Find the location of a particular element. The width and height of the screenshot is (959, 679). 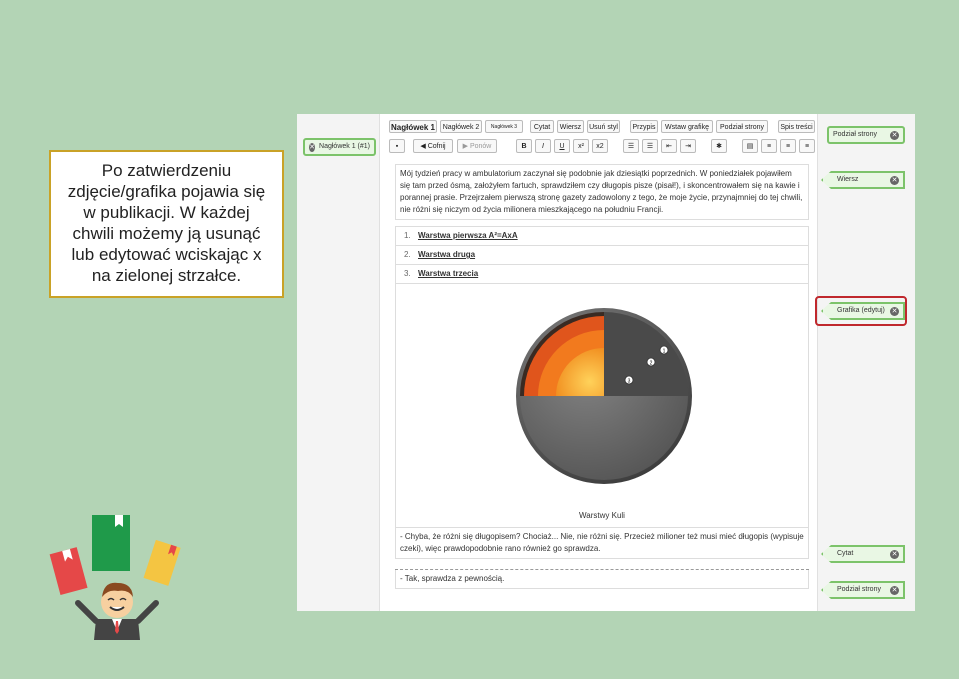

list-text: Warstwa pierwsza A²=AxA is located at coordinates (468, 235).